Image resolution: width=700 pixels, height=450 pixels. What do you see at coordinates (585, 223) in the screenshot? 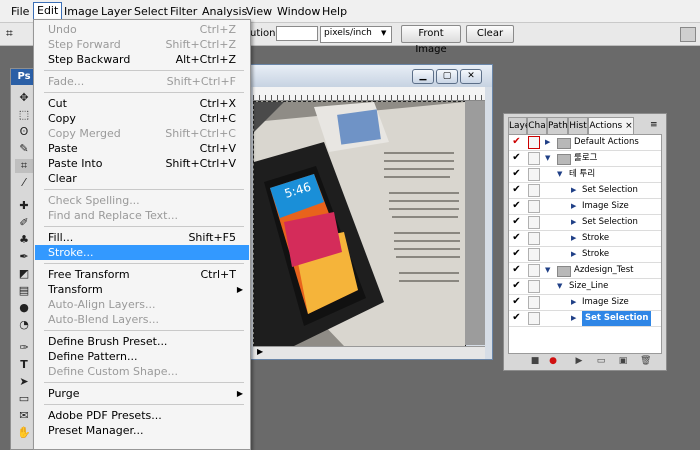
I see `list-item: ✔ ▶ Set Selection` at bounding box center [585, 223].